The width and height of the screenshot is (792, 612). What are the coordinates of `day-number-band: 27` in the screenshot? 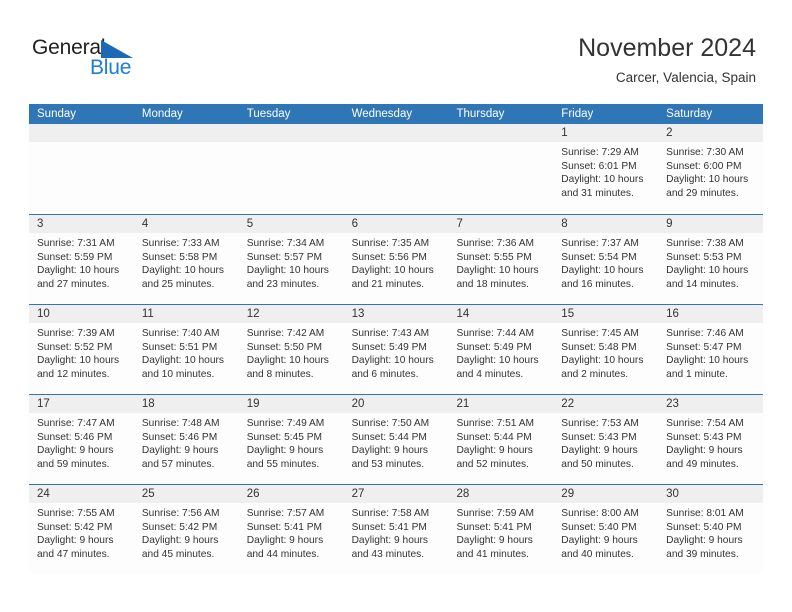 It's located at (396, 494).